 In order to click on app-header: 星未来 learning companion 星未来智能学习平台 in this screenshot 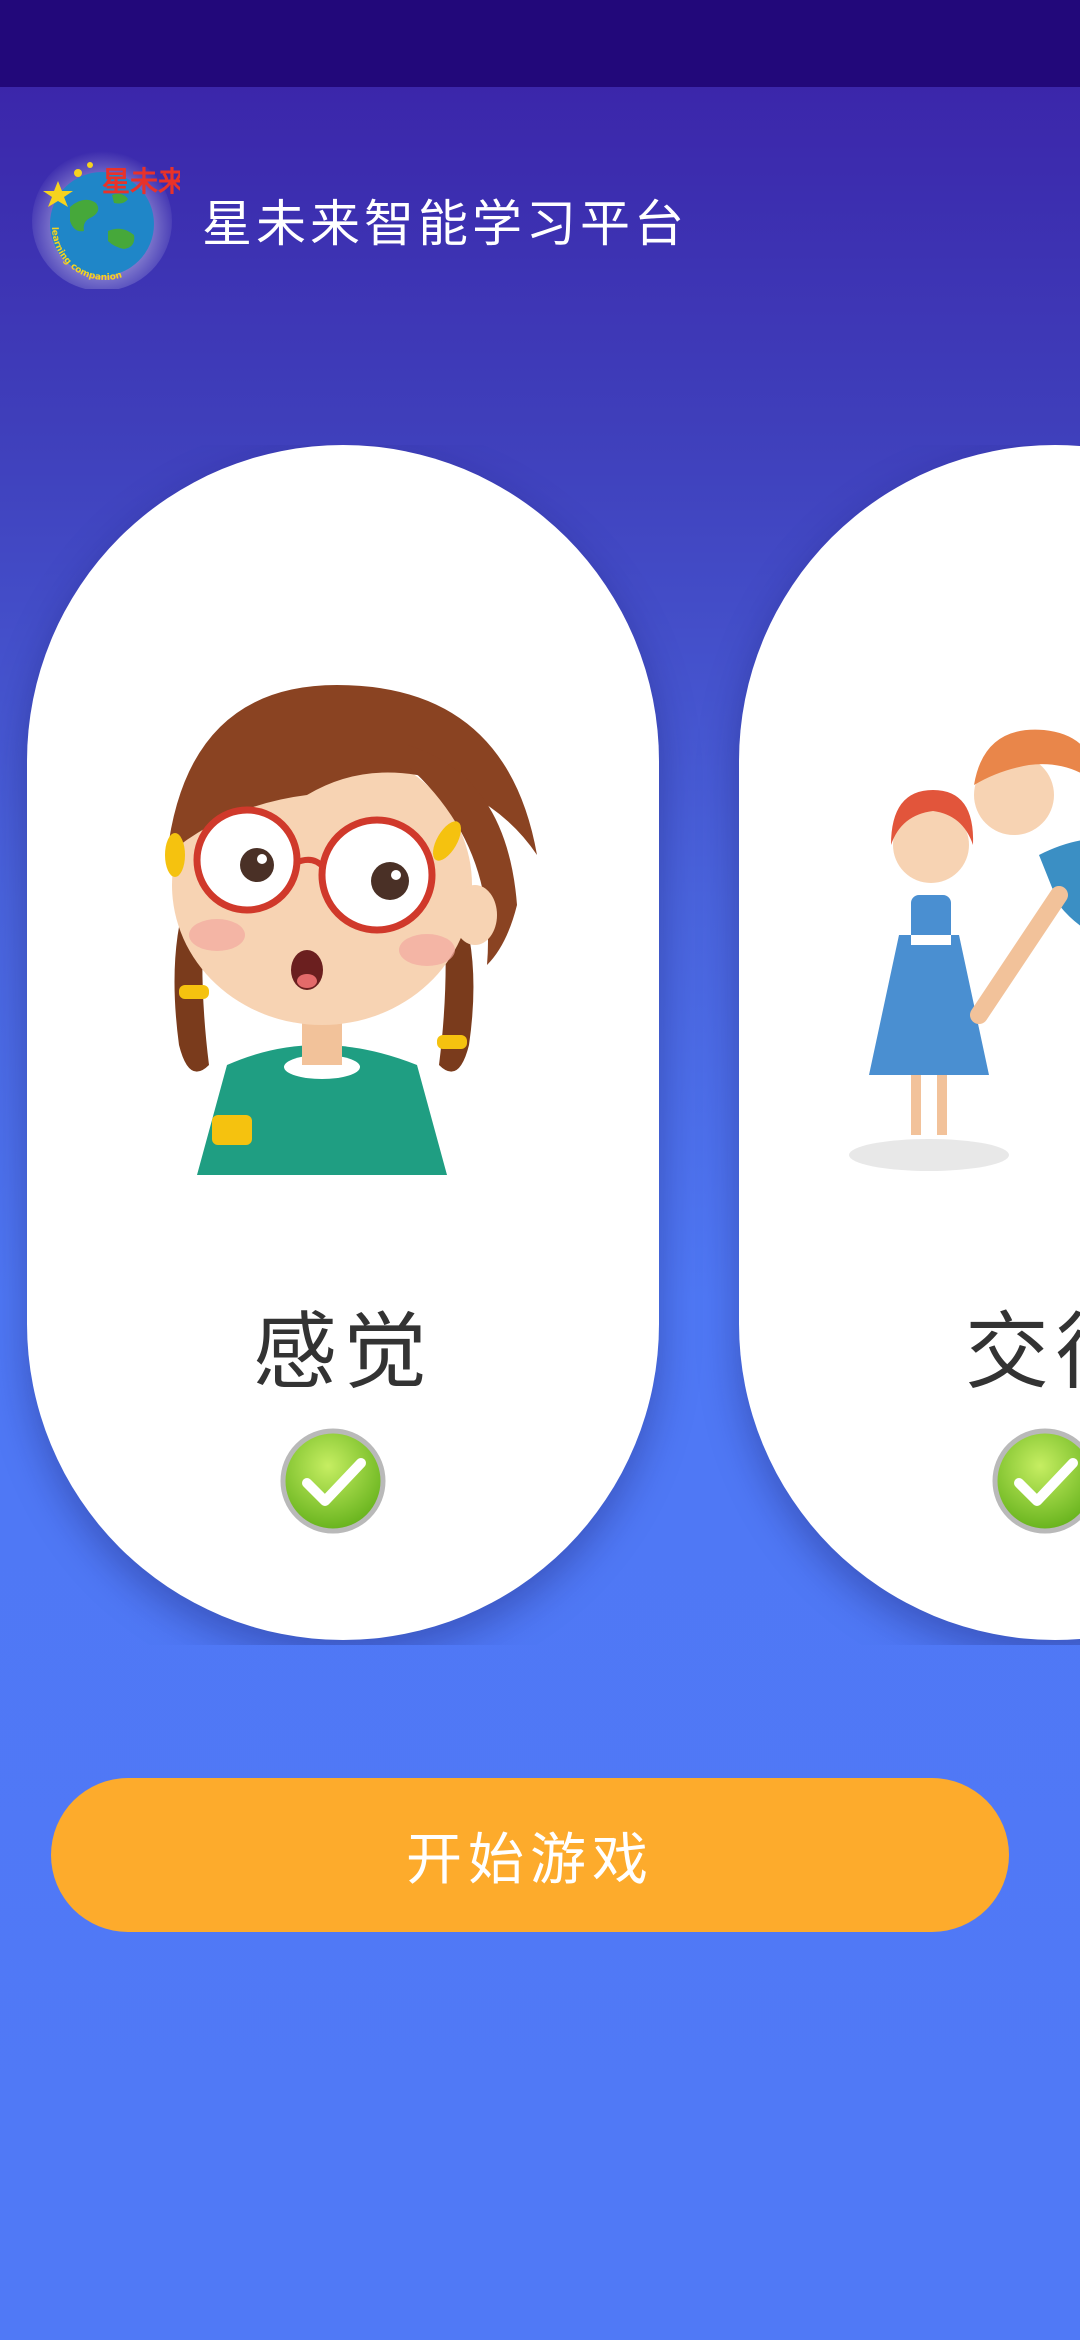, I will do `click(540, 217)`.